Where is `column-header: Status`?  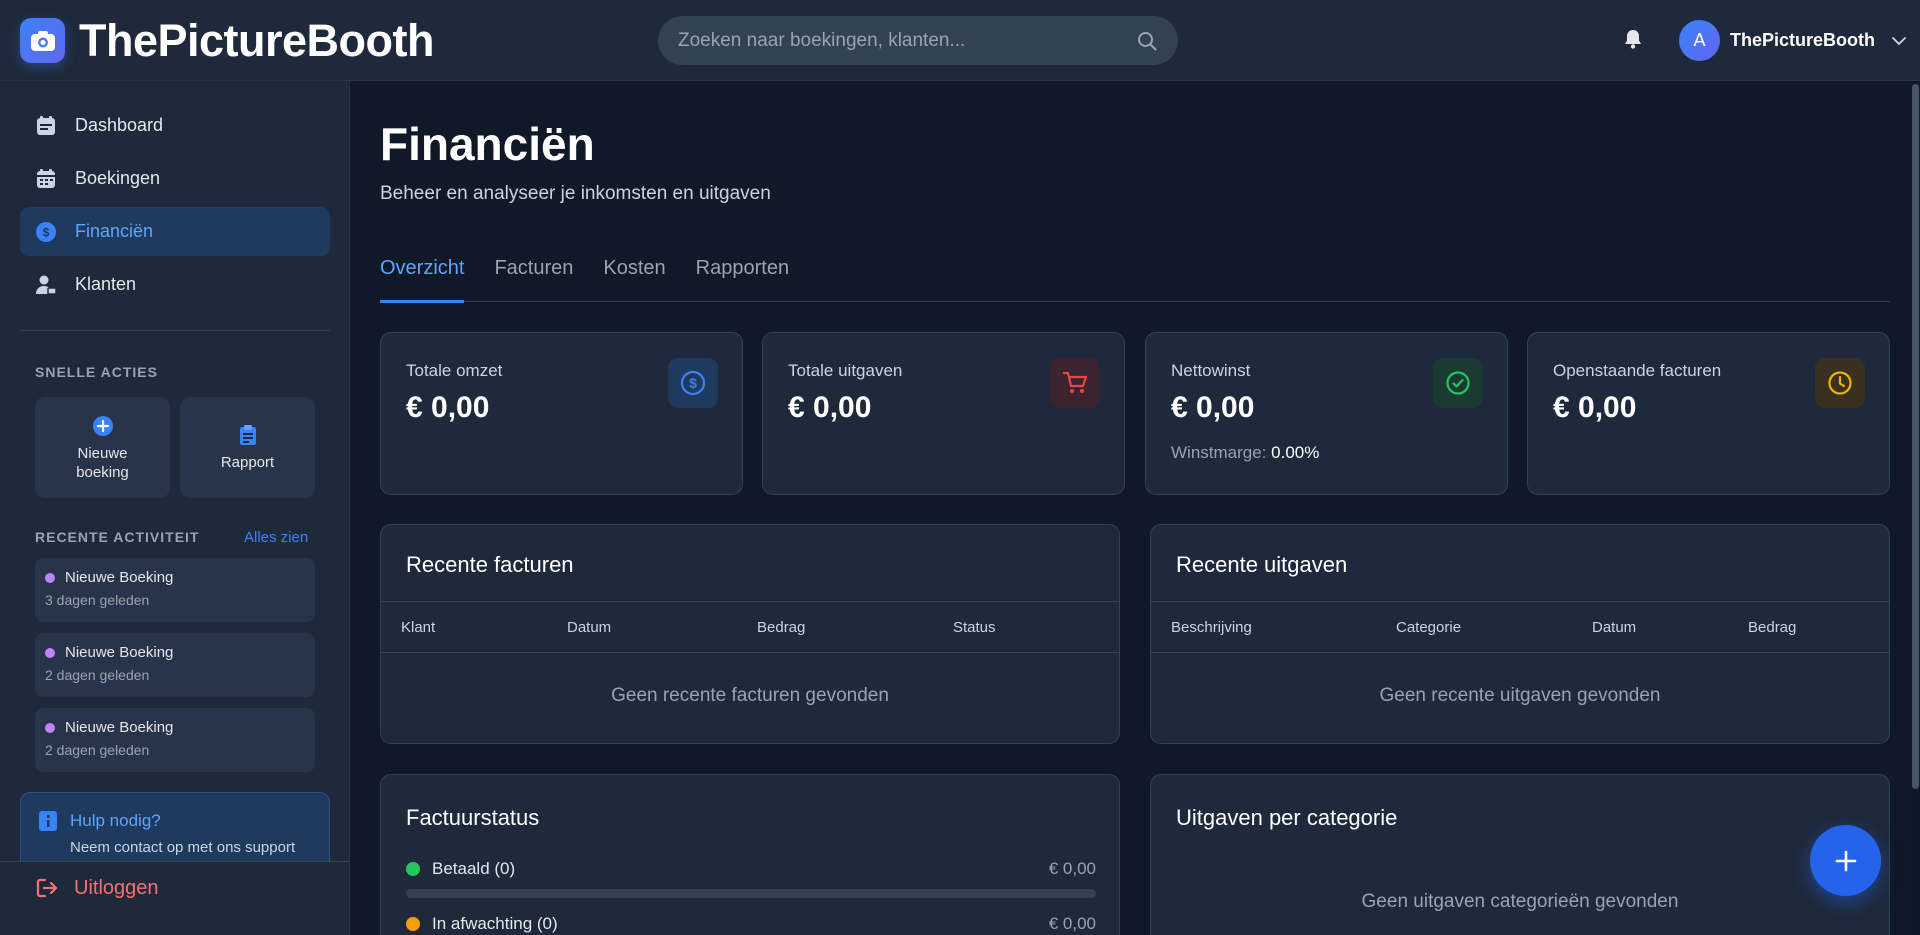
column-header: Status is located at coordinates (974, 627).